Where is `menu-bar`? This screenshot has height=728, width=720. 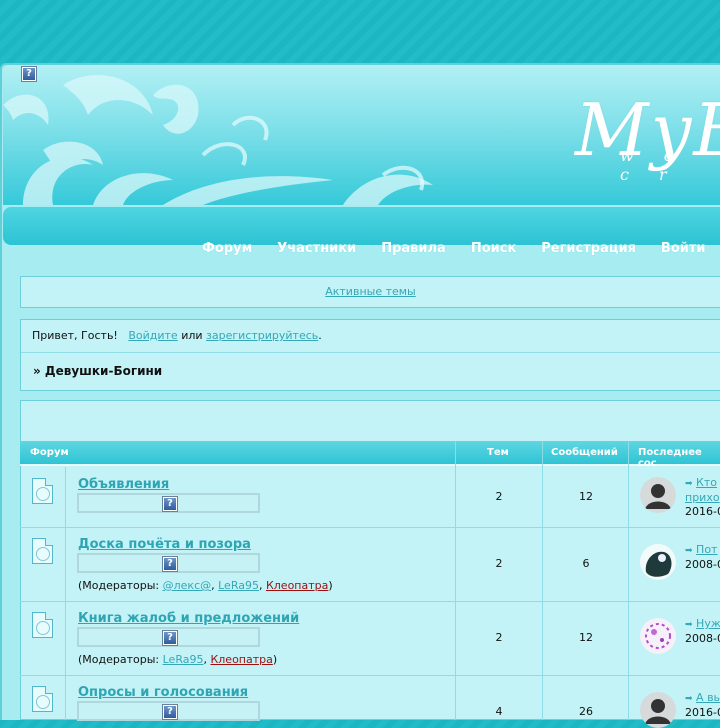 menu-bar is located at coordinates (361, 226).